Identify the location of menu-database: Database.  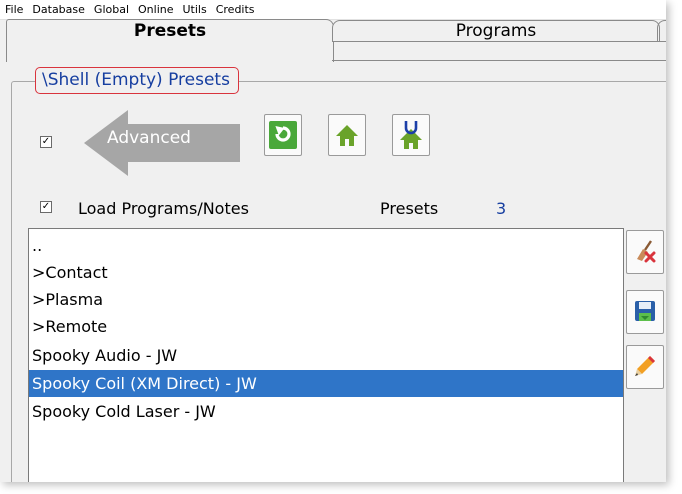
(58, 9).